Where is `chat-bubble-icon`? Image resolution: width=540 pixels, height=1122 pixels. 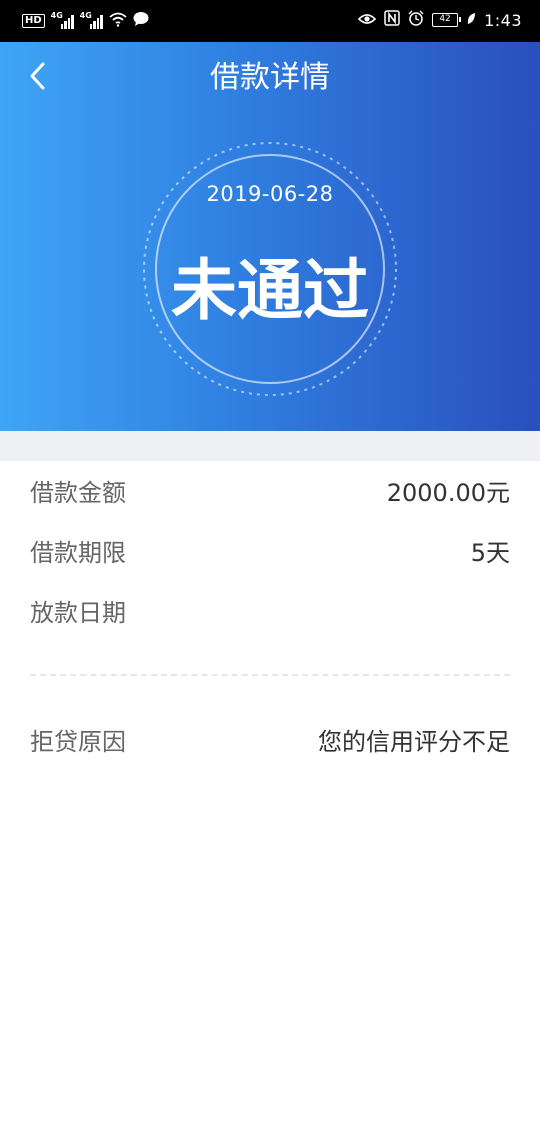
chat-bubble-icon is located at coordinates (141, 21).